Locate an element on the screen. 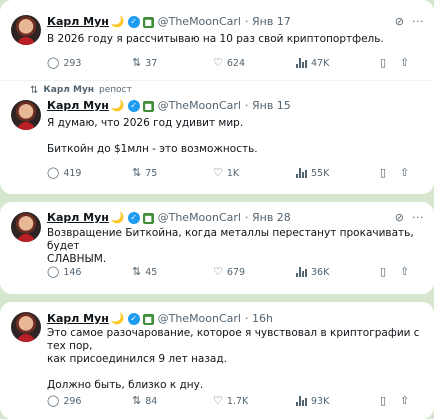  retweet-count: 75 is located at coordinates (151, 173).